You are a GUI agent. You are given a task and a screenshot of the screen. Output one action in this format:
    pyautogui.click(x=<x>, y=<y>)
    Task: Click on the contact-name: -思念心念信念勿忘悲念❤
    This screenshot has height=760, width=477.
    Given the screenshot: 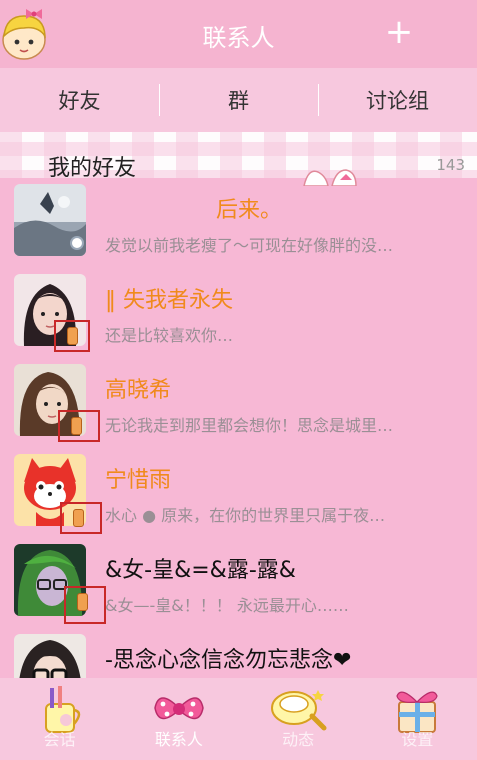 What is the action you would take?
    pyautogui.click(x=228, y=660)
    